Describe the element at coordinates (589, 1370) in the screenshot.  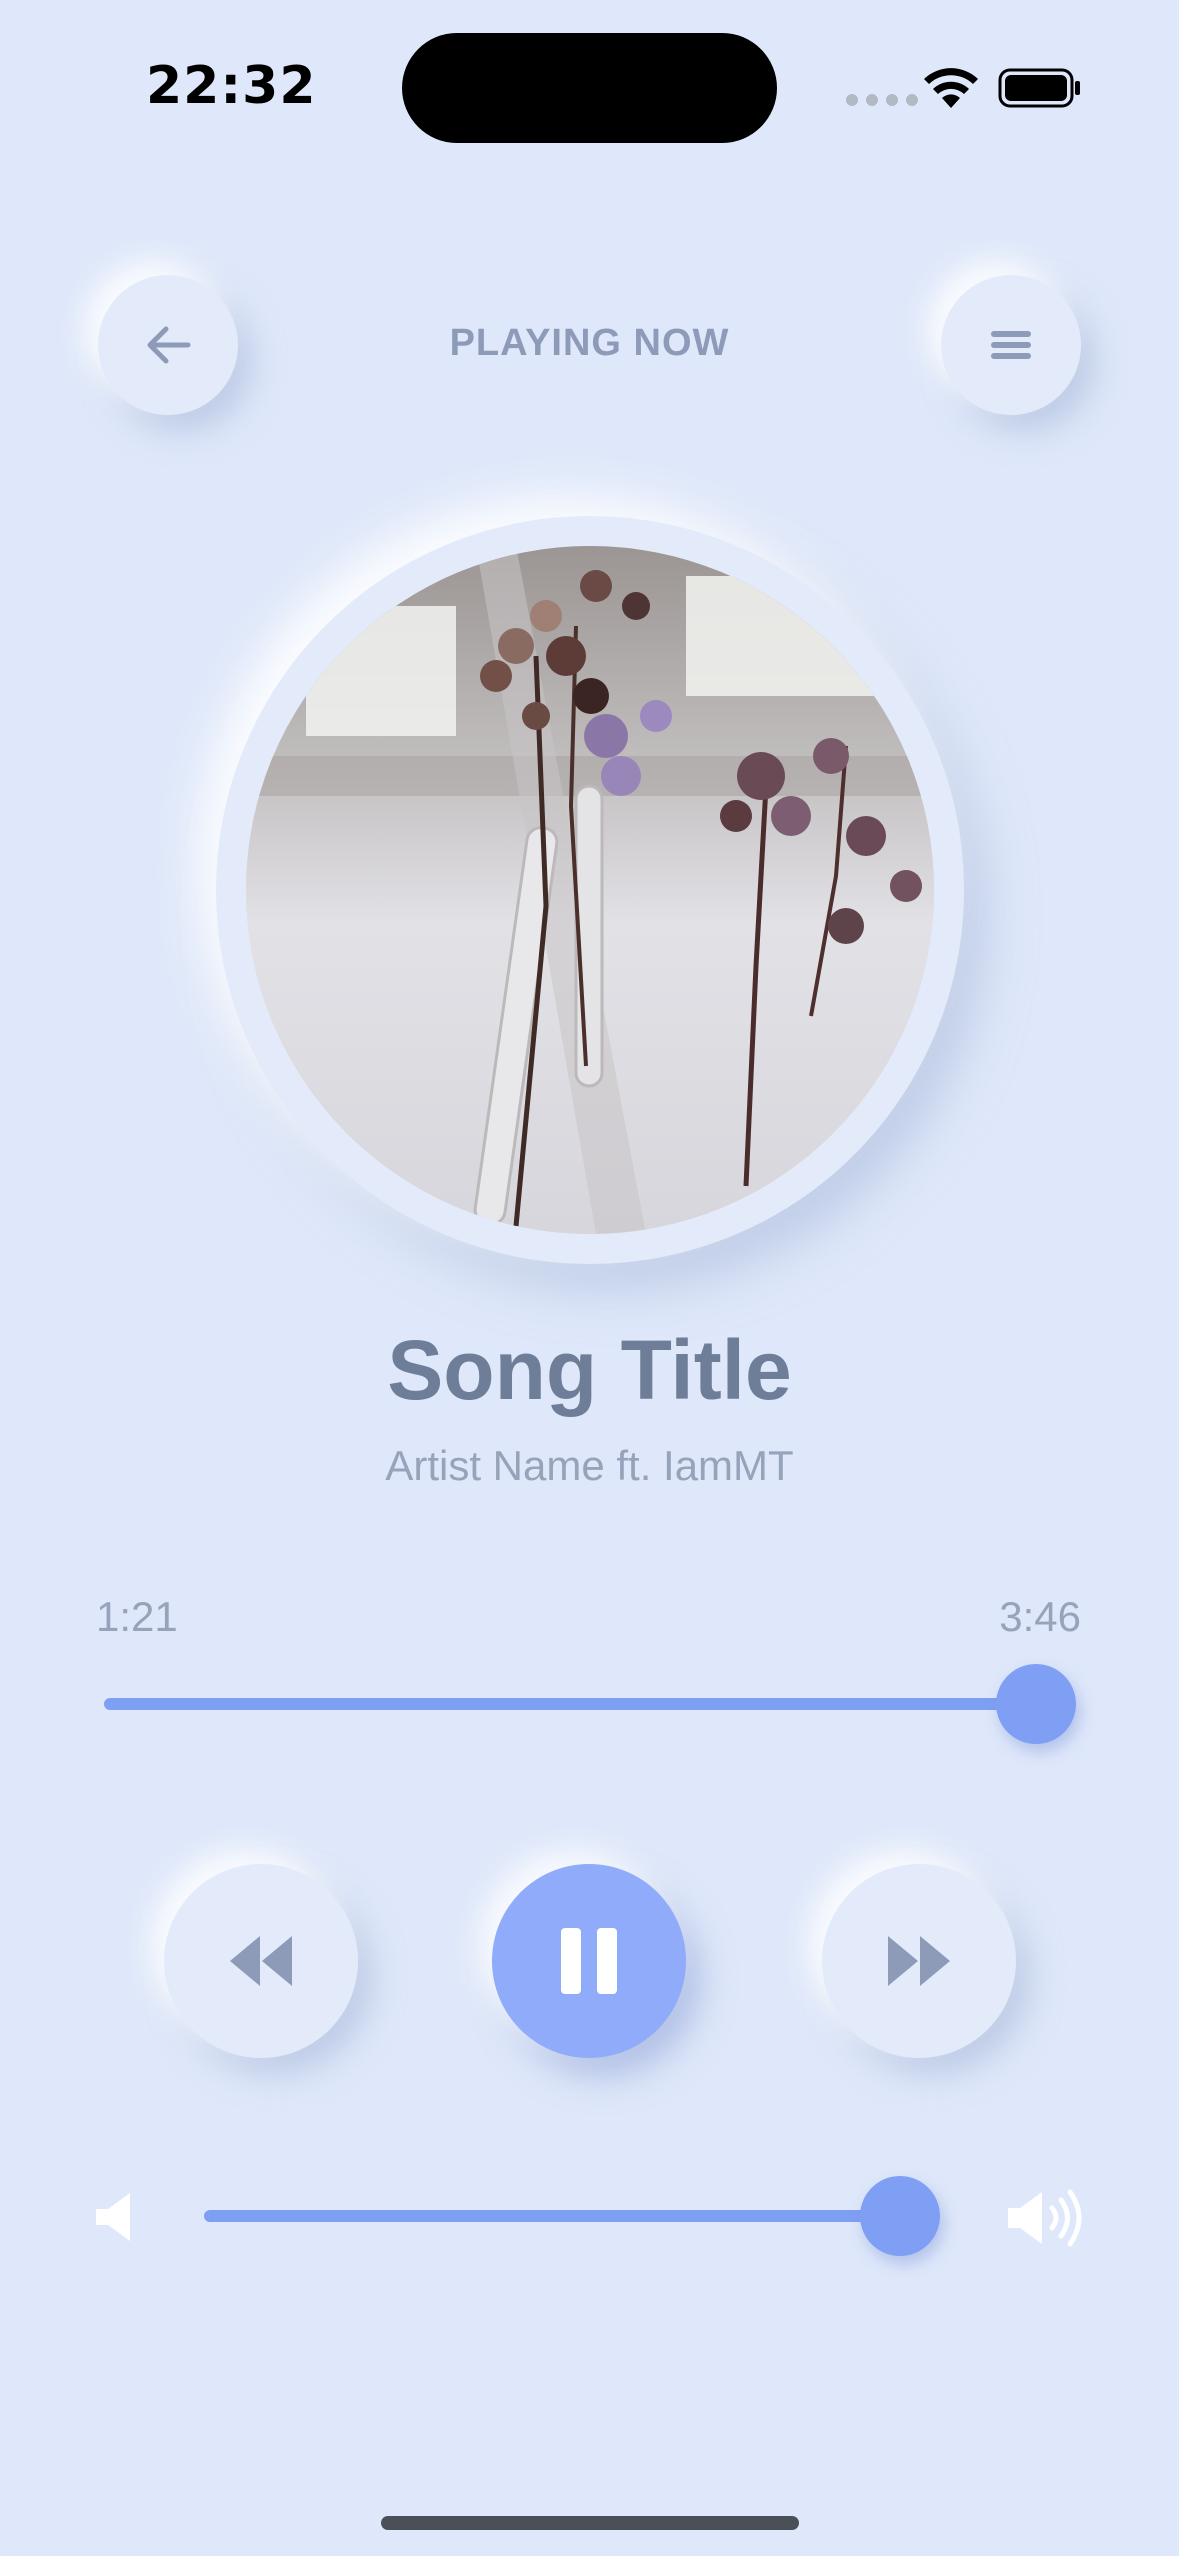
I see `song-title: Song Title` at that location.